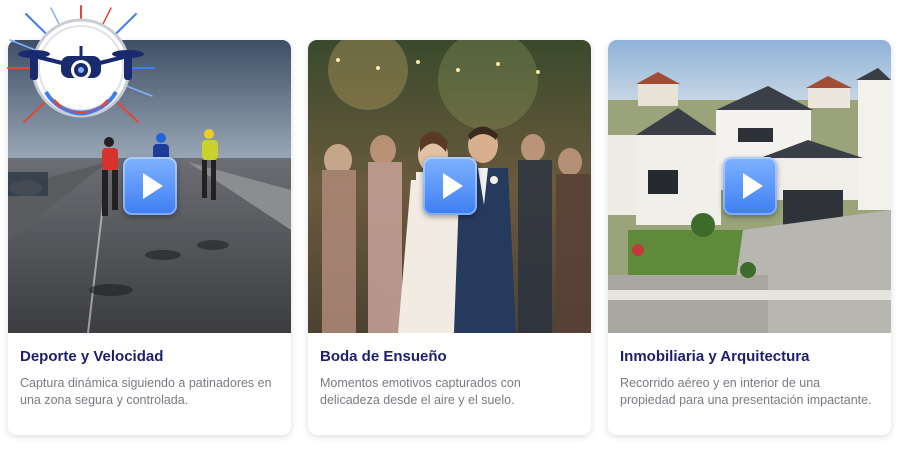  I want to click on drone-icon, so click(81, 64).